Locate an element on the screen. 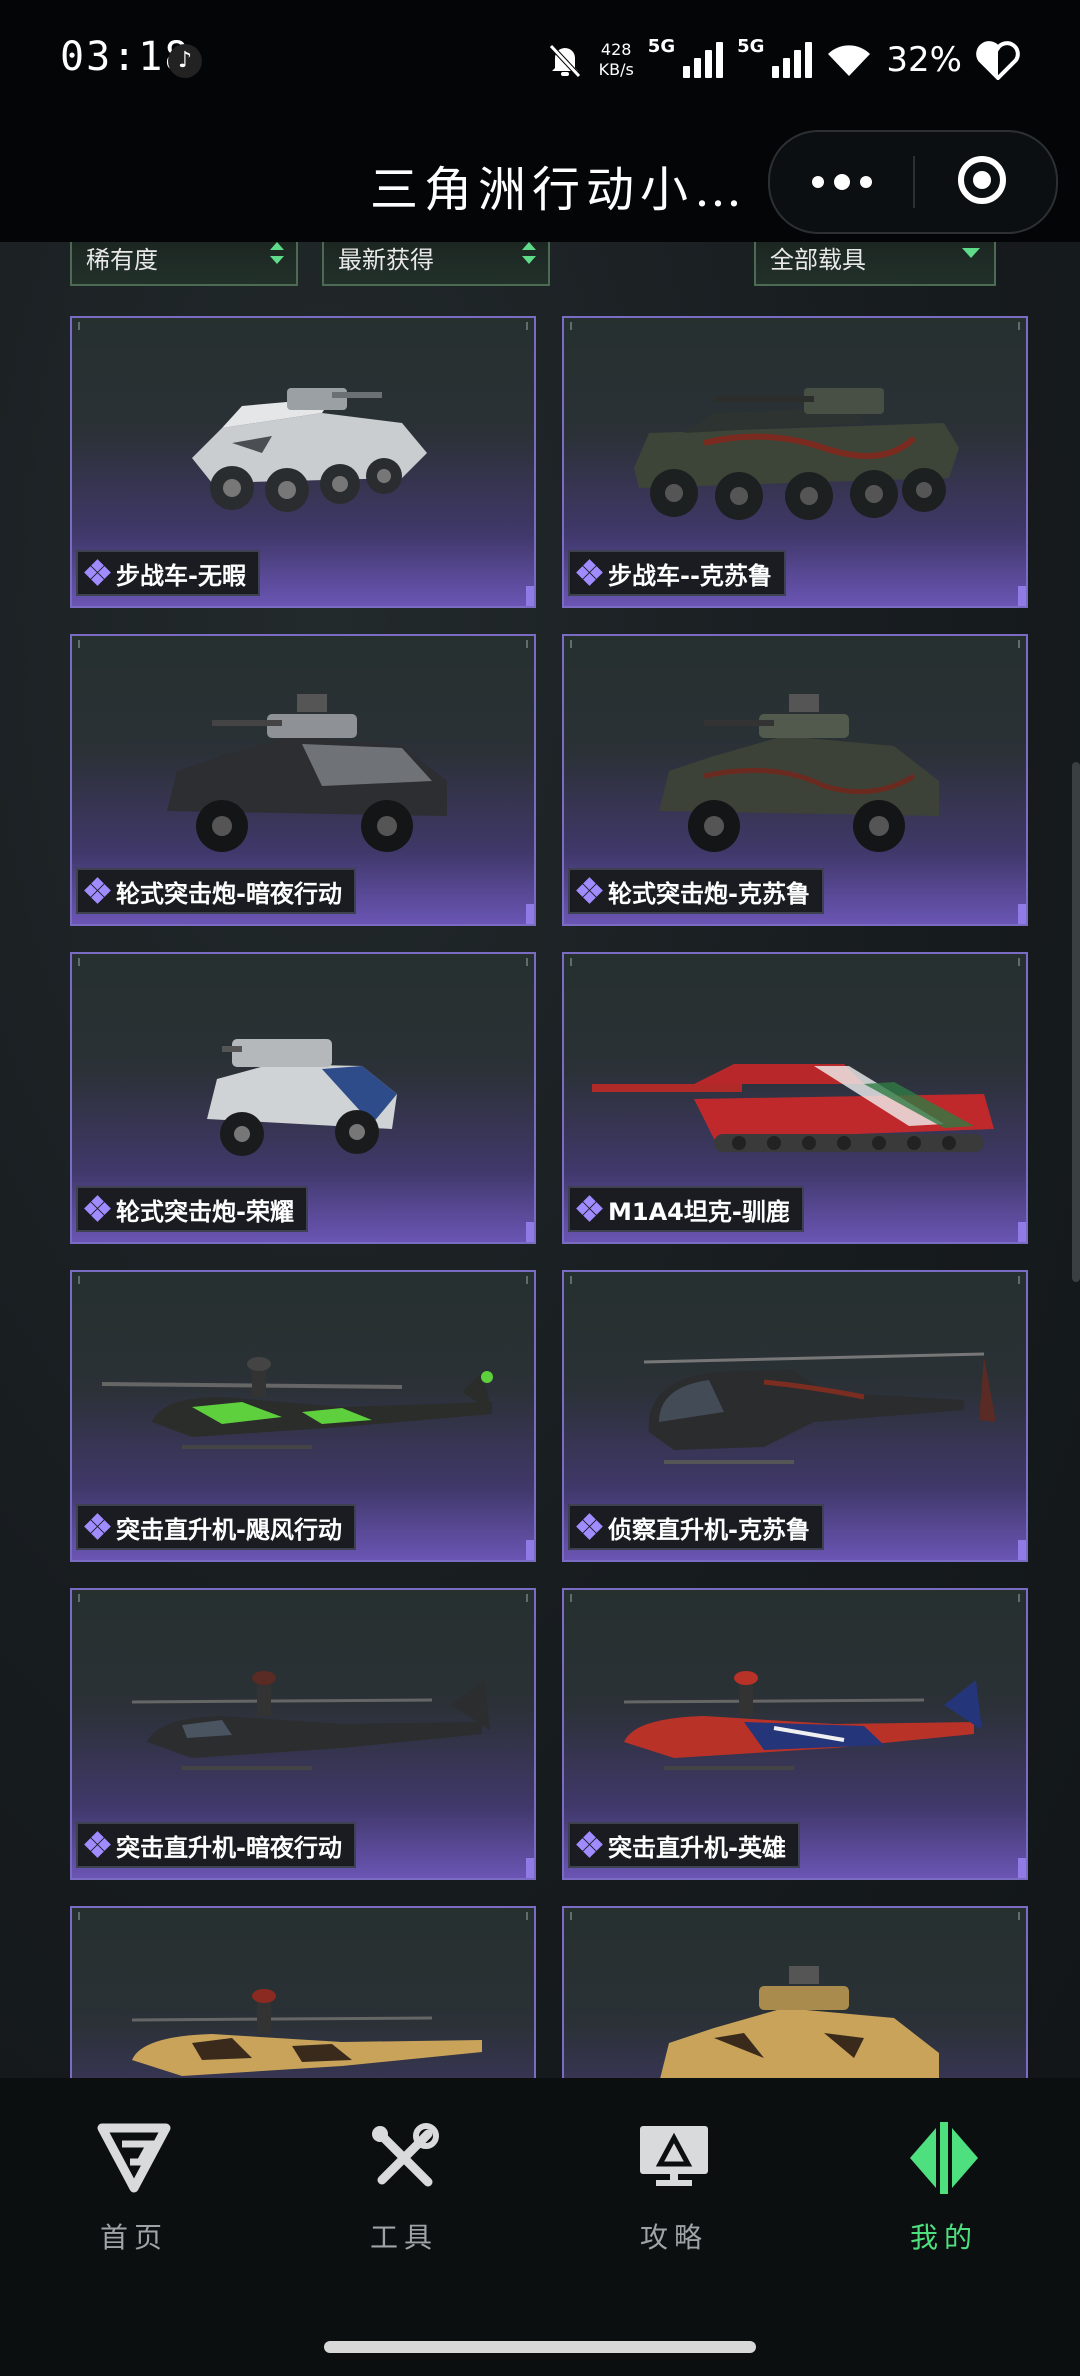  vehicle-card: 步战车-无暇 is located at coordinates (303, 462).